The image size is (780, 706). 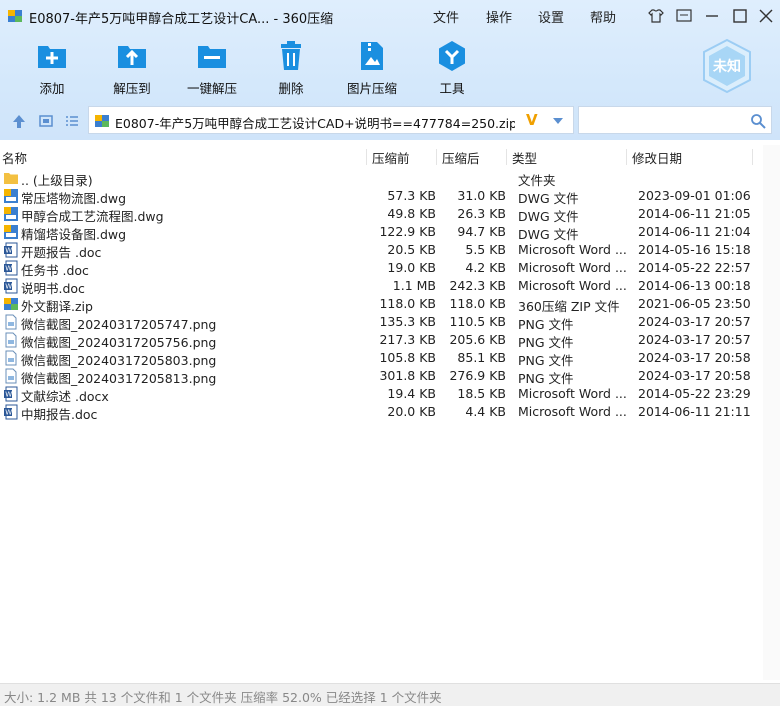 I want to click on file-compressed-size: 94.7 KB, so click(x=481, y=231).